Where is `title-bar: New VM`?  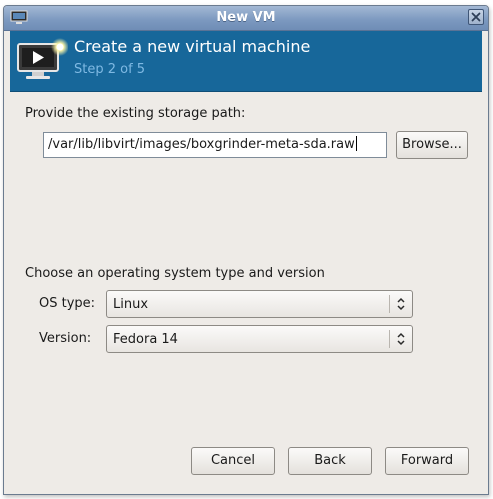
title-bar: New VM is located at coordinates (246, 18).